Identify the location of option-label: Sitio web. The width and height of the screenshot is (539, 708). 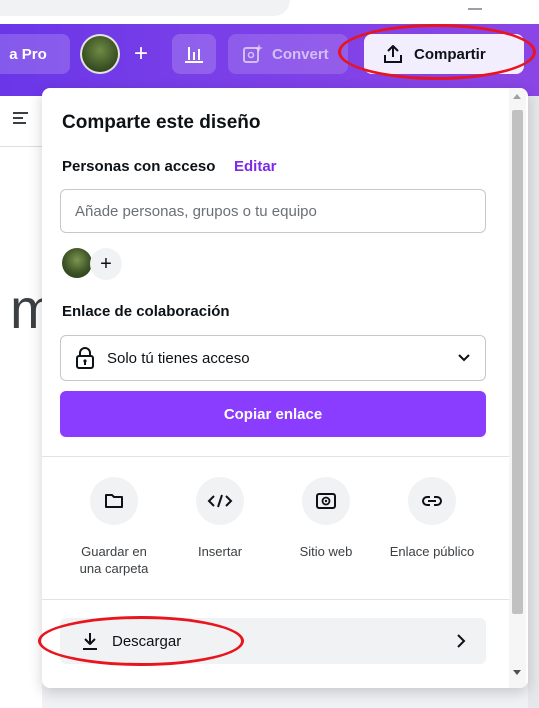
(326, 551).